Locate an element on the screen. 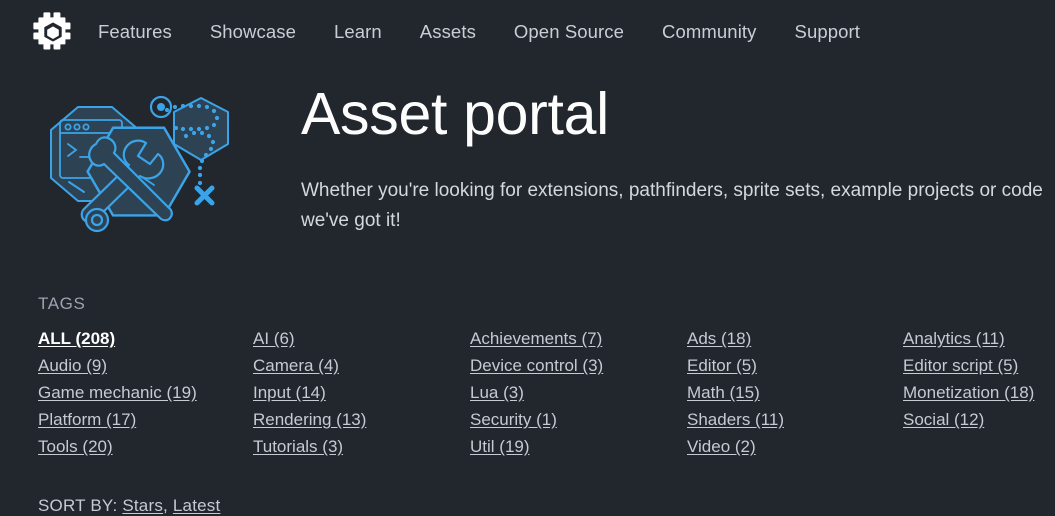  nav-item-assets: Assets is located at coordinates (448, 32).